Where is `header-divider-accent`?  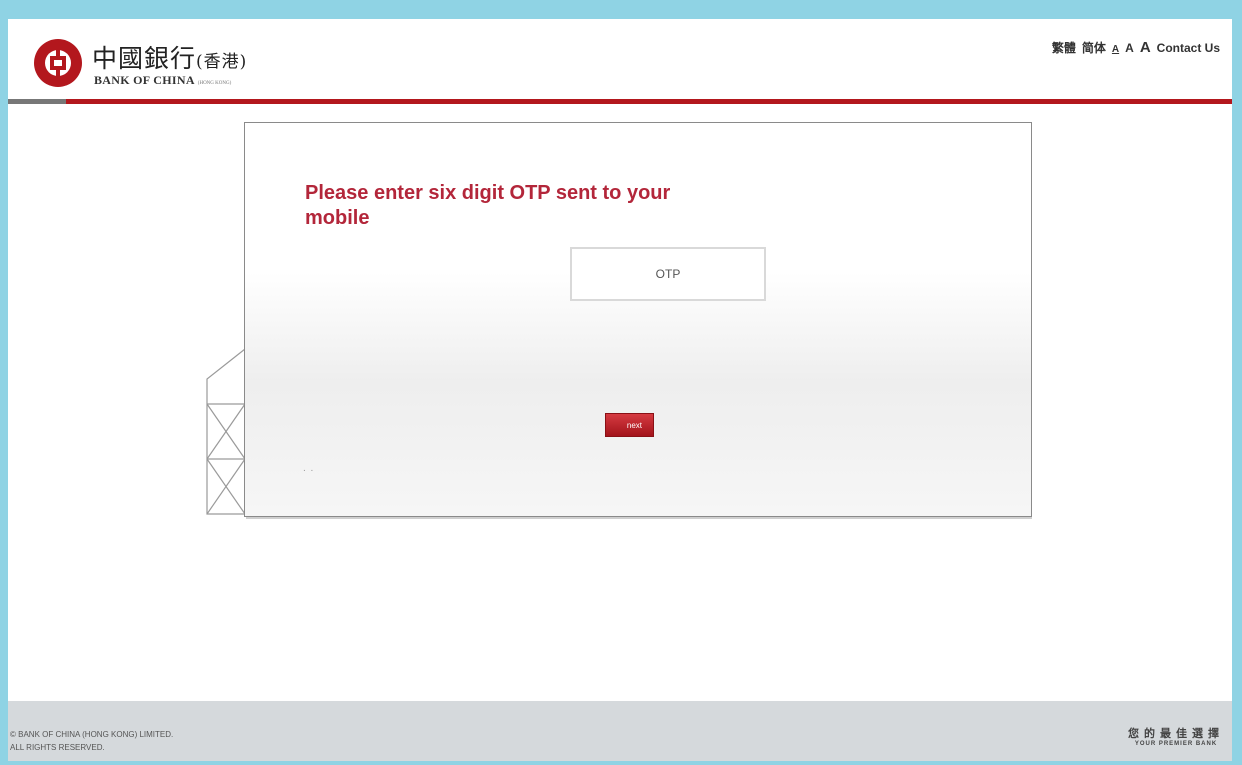 header-divider-accent is located at coordinates (37, 101).